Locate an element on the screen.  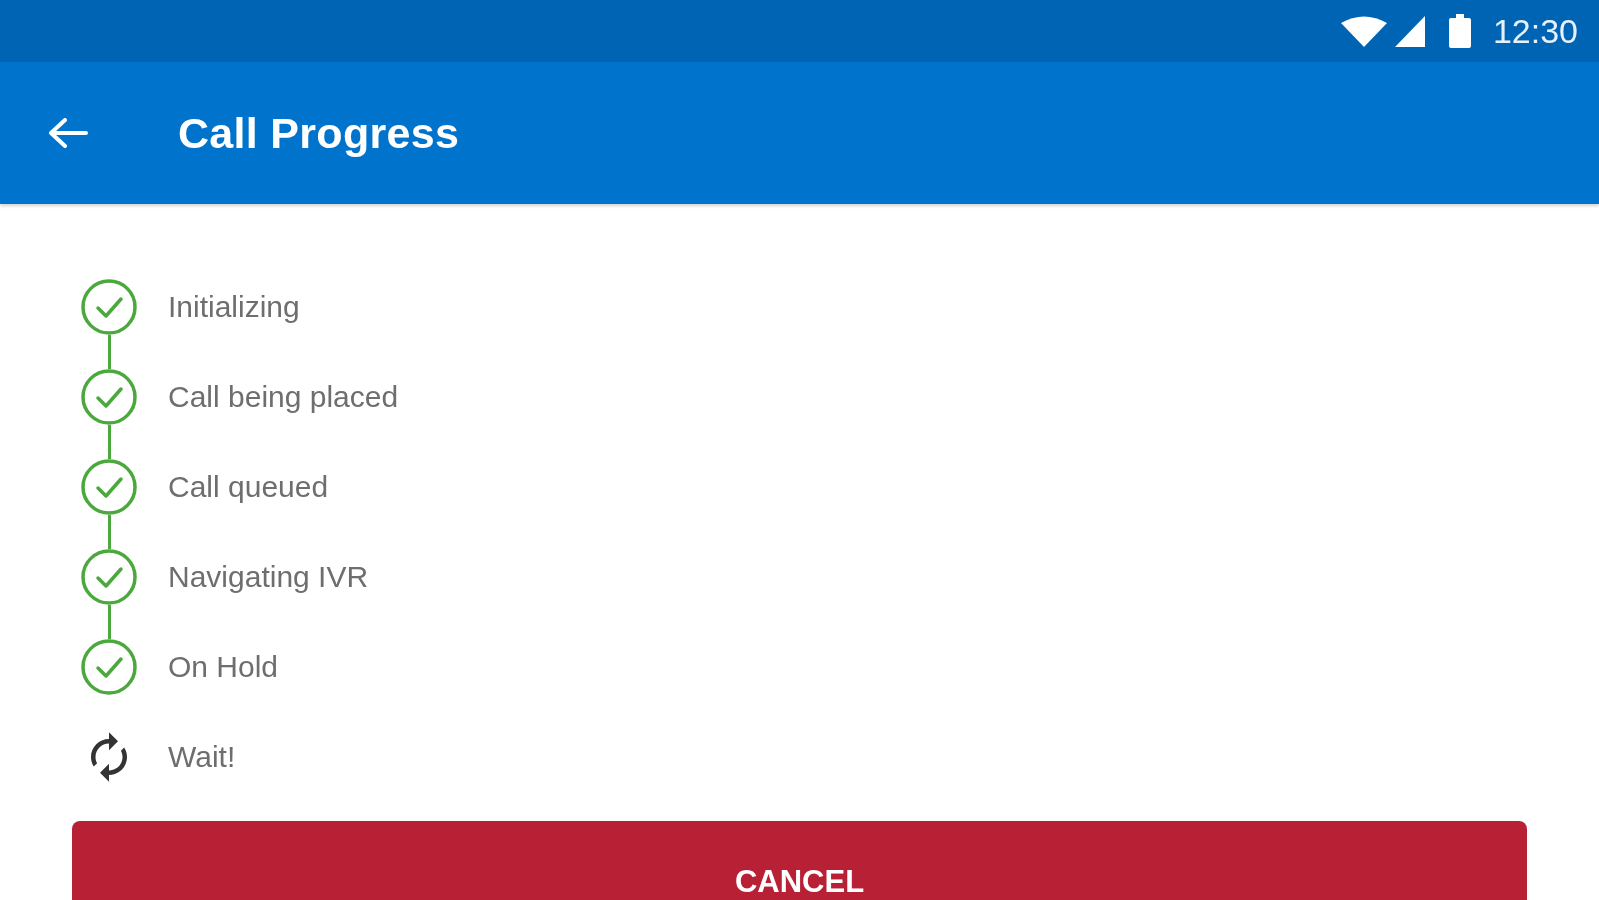
wifi-icon is located at coordinates (1363, 31).